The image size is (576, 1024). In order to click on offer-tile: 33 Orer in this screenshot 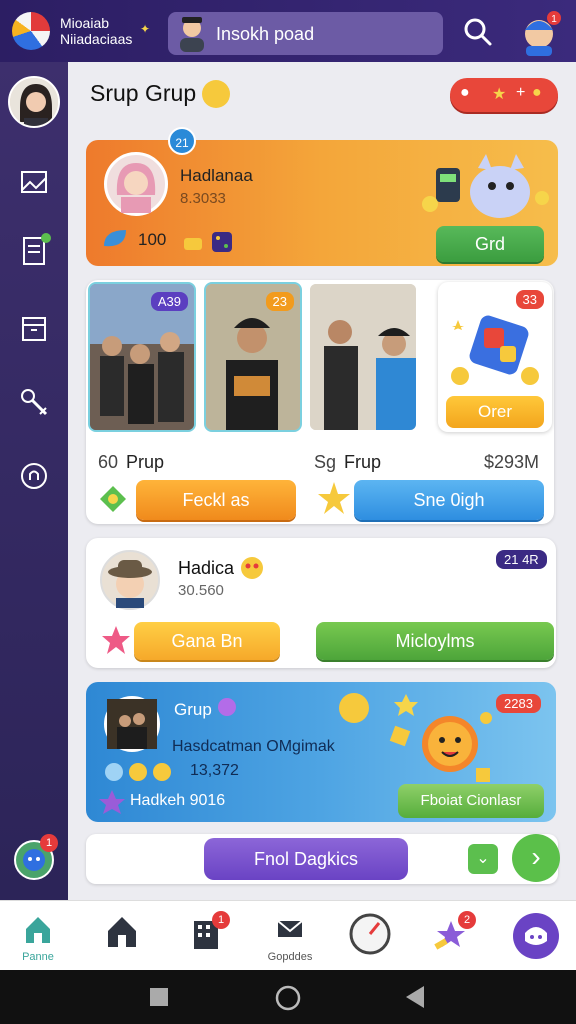, I will do `click(495, 357)`.